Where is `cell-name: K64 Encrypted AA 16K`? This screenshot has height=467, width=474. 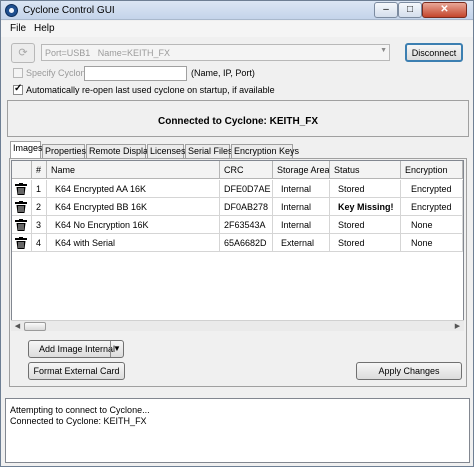 cell-name: K64 Encrypted AA 16K is located at coordinates (133, 189).